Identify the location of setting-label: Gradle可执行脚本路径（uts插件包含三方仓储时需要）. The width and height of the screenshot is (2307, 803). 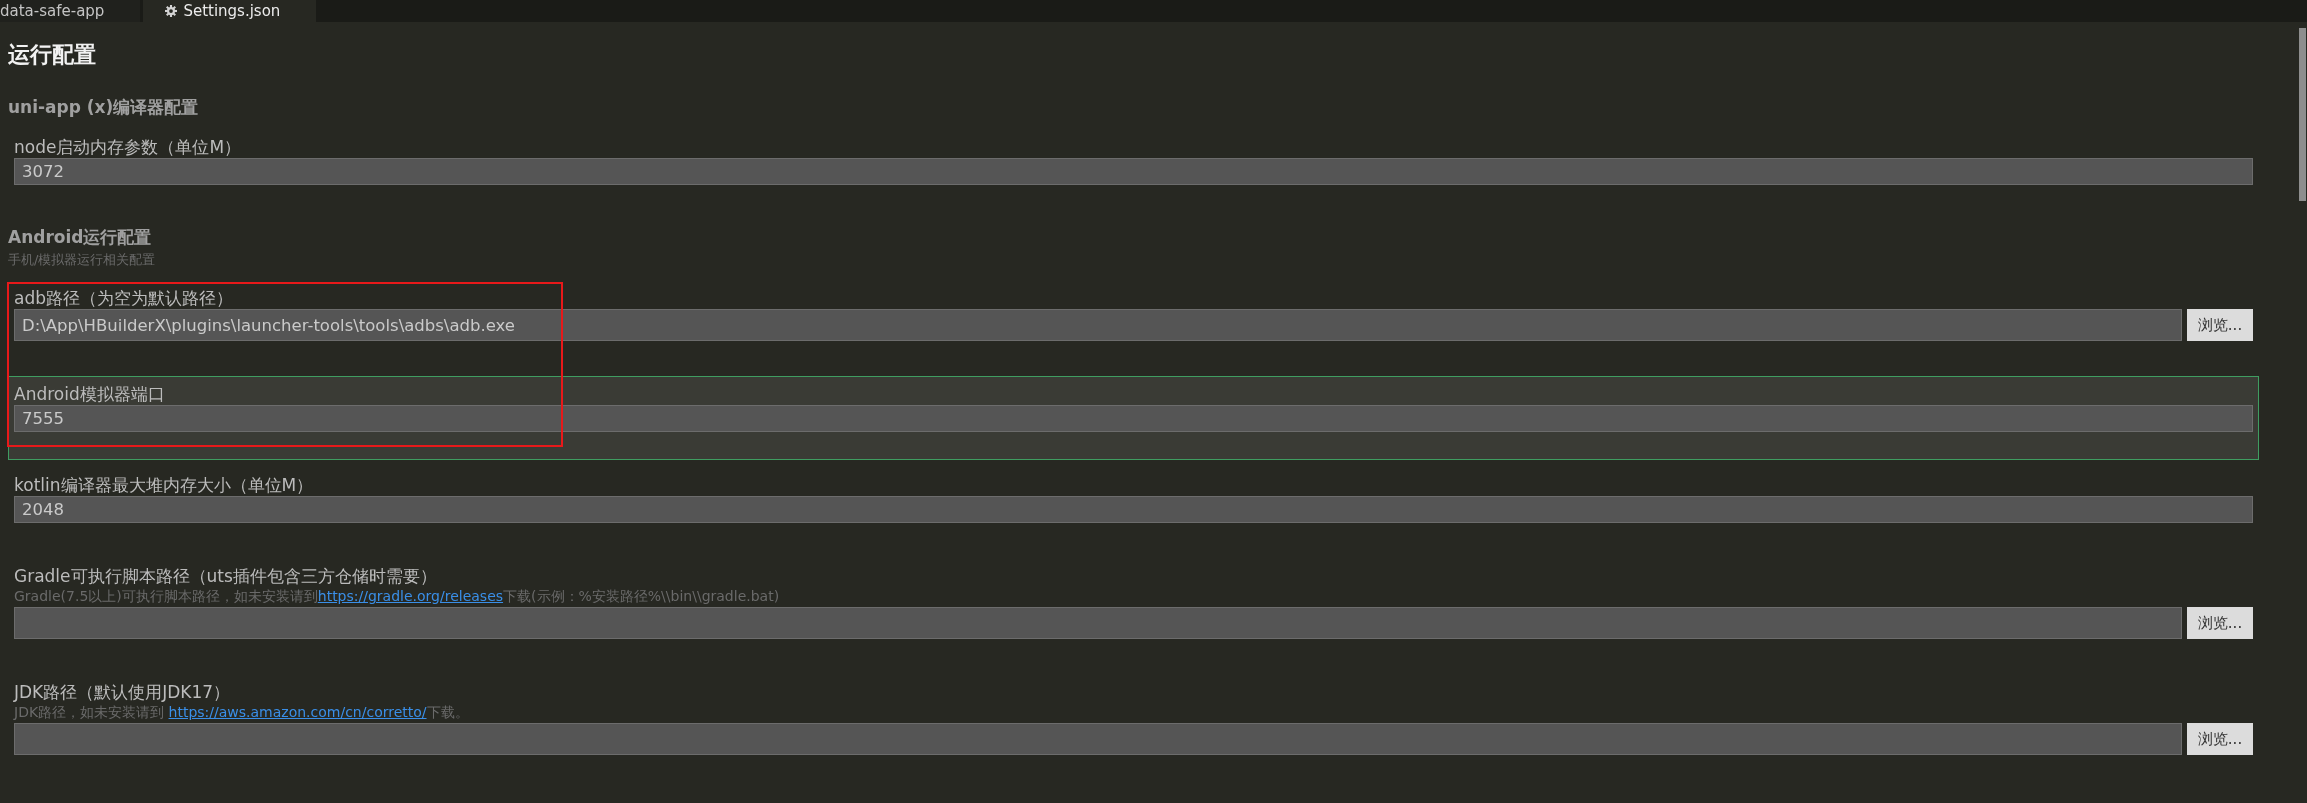
(226, 576).